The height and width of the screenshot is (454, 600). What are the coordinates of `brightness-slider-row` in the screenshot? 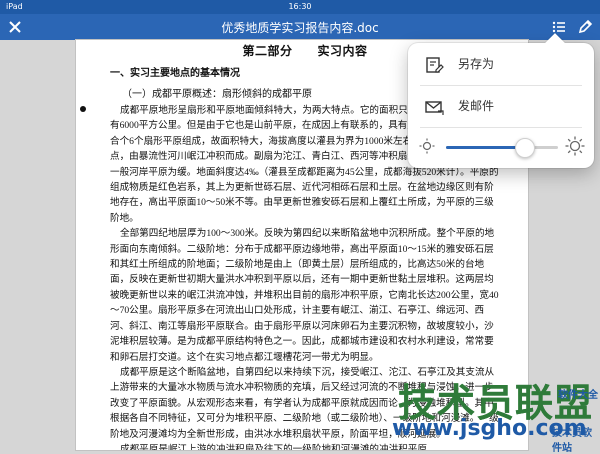 It's located at (501, 147).